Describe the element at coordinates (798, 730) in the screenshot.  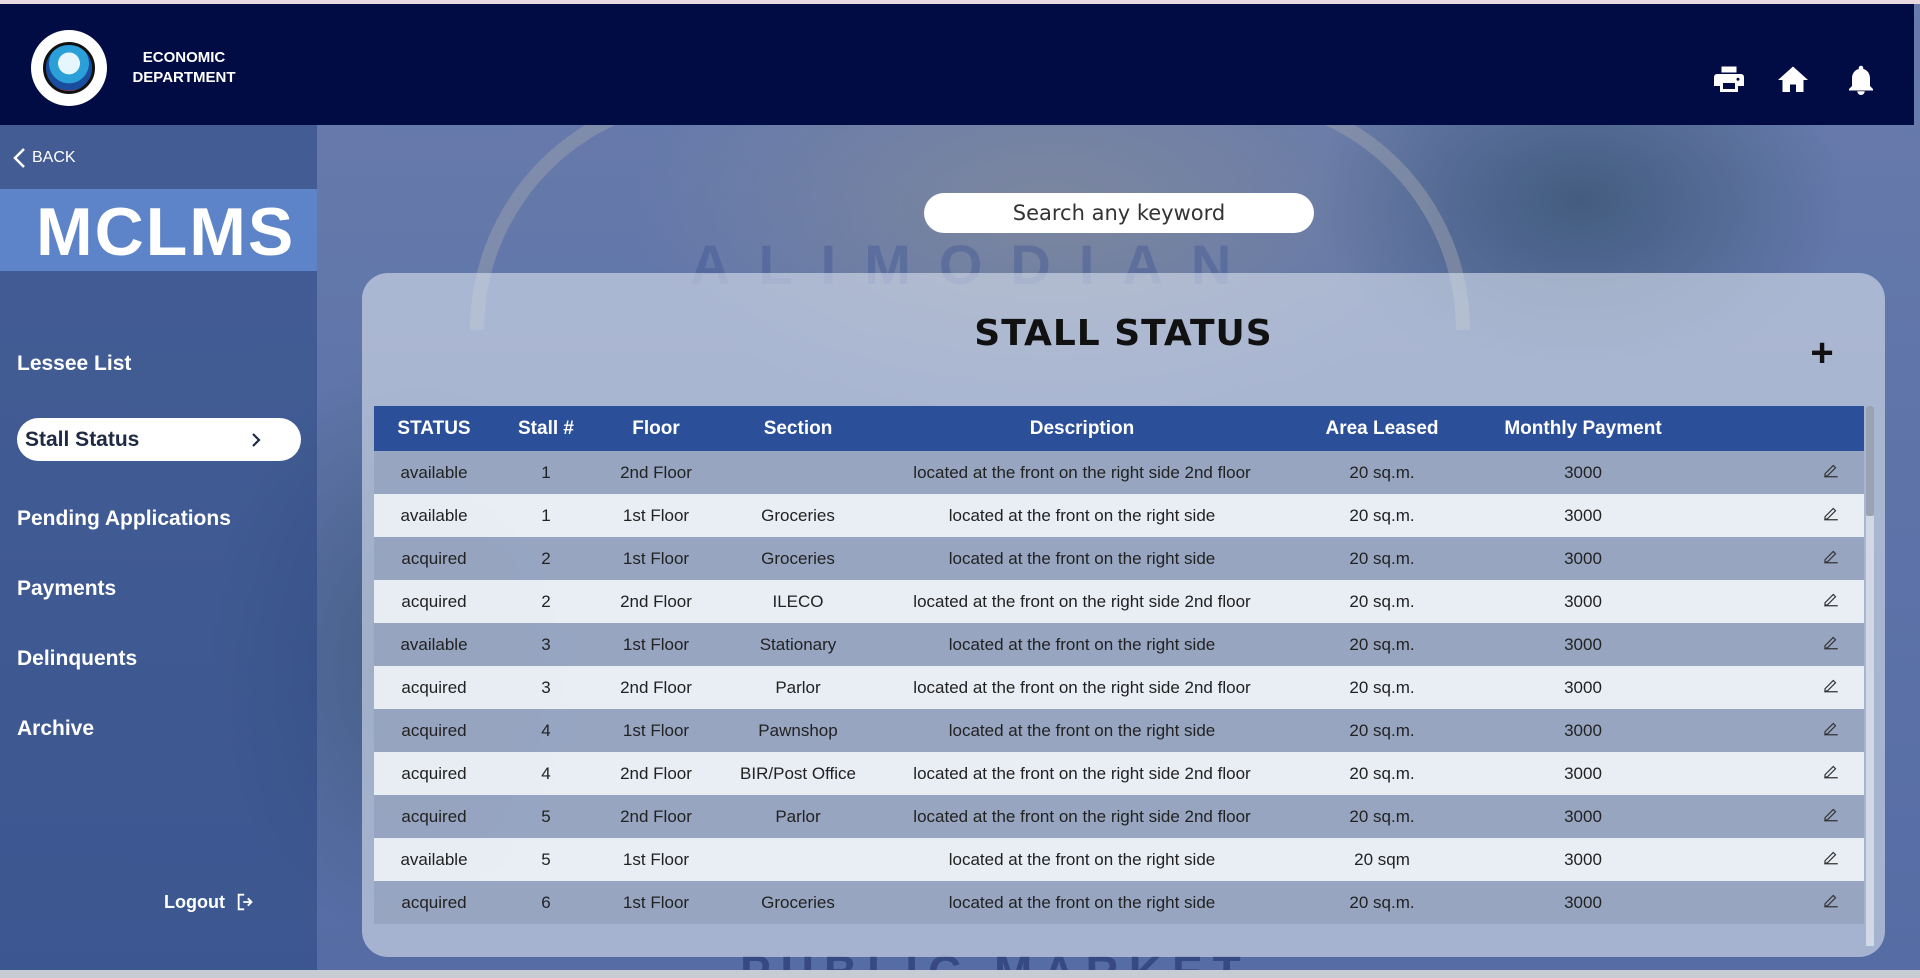
I see `table-cell: Pawnshop` at that location.